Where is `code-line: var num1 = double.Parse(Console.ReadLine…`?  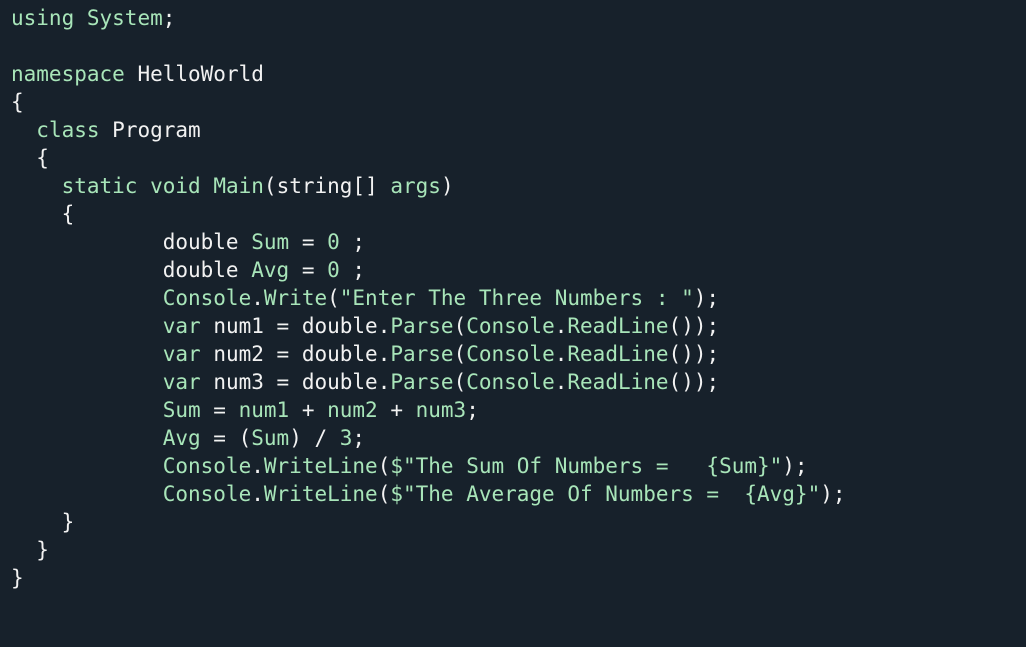
code-line: var num1 = double.Parse(Console.ReadLine… is located at coordinates (518, 326).